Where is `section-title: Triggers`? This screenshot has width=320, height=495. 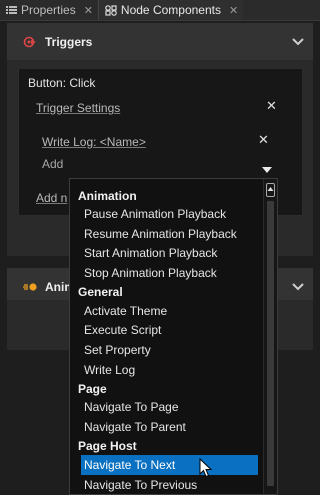
section-title: Triggers is located at coordinates (69, 41).